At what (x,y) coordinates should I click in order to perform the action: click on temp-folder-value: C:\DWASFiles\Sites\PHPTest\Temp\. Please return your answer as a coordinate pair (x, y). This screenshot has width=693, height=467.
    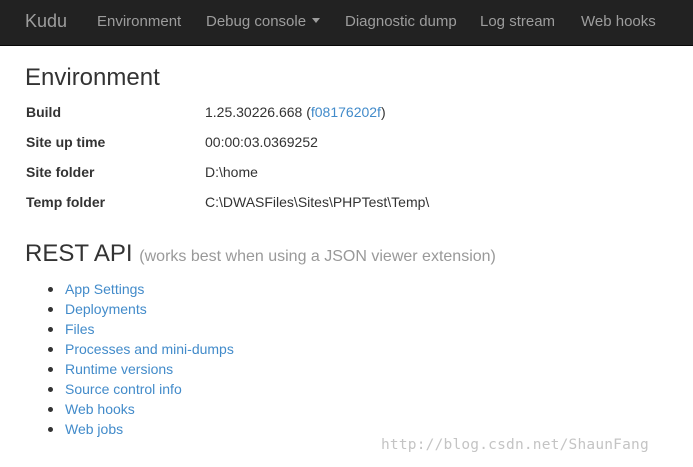
    Looking at the image, I should click on (317, 202).